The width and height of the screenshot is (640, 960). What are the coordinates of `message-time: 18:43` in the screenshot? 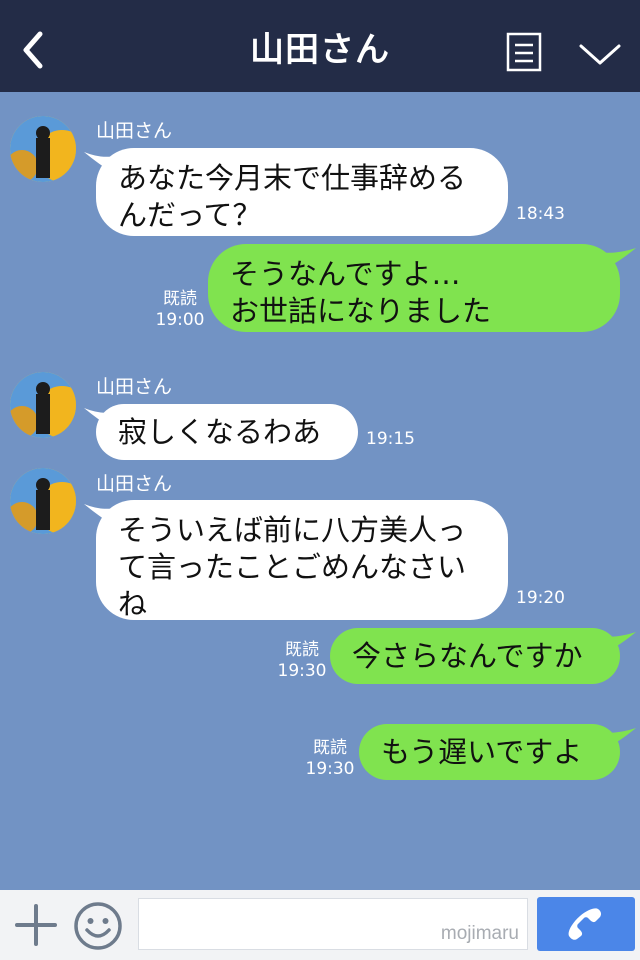 It's located at (540, 214).